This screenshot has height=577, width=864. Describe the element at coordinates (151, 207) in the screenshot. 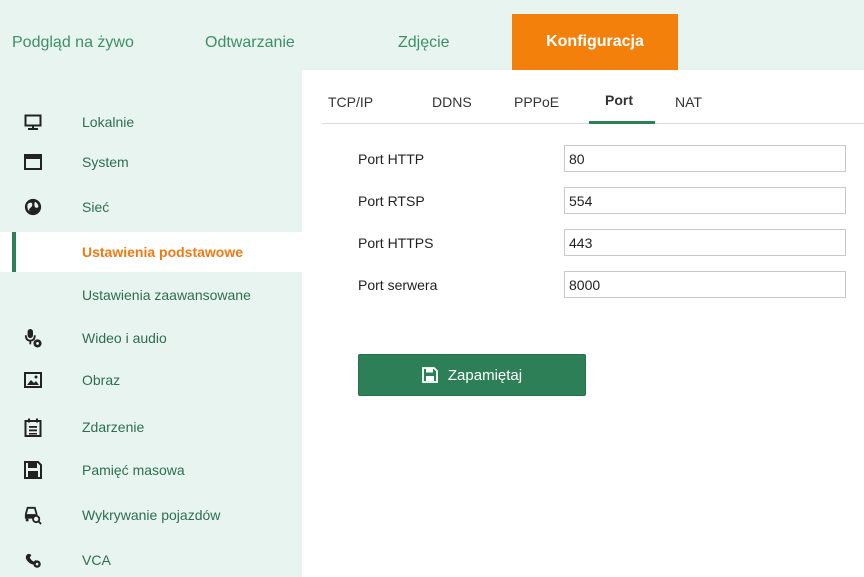

I see `sidebar-item-network: Sieć` at that location.